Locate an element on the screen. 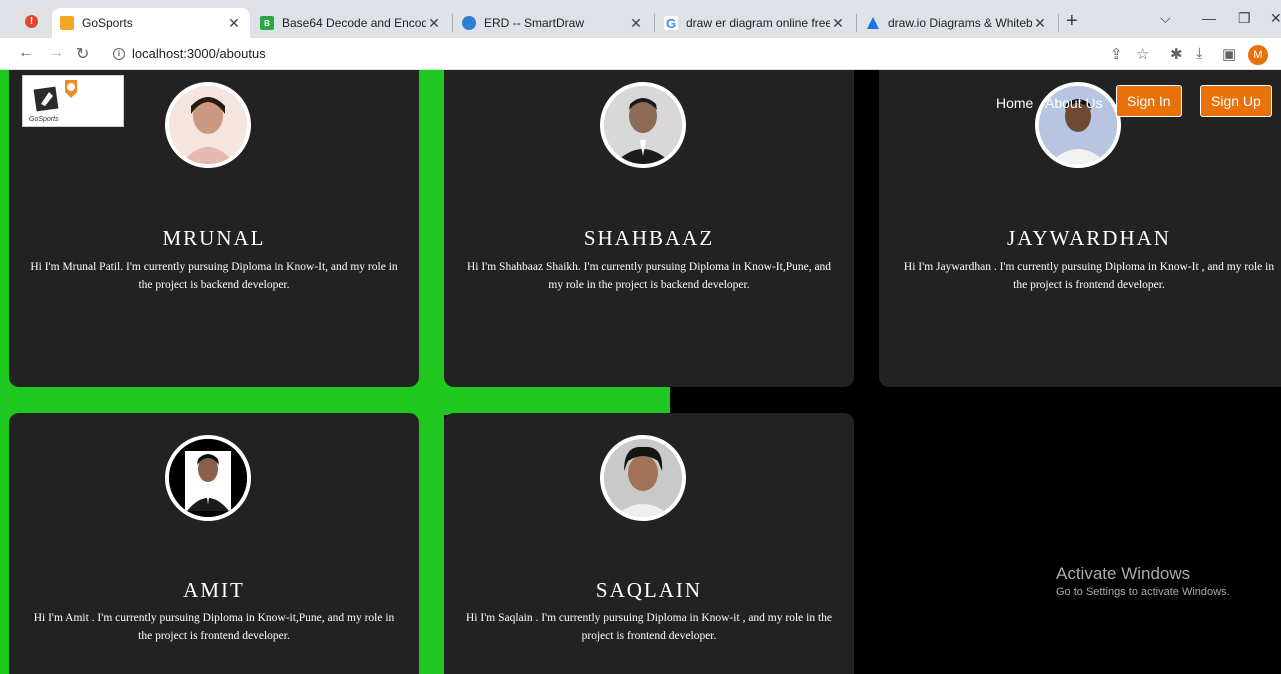  tab-gosports: GoSports ✕ is located at coordinates (151, 23).